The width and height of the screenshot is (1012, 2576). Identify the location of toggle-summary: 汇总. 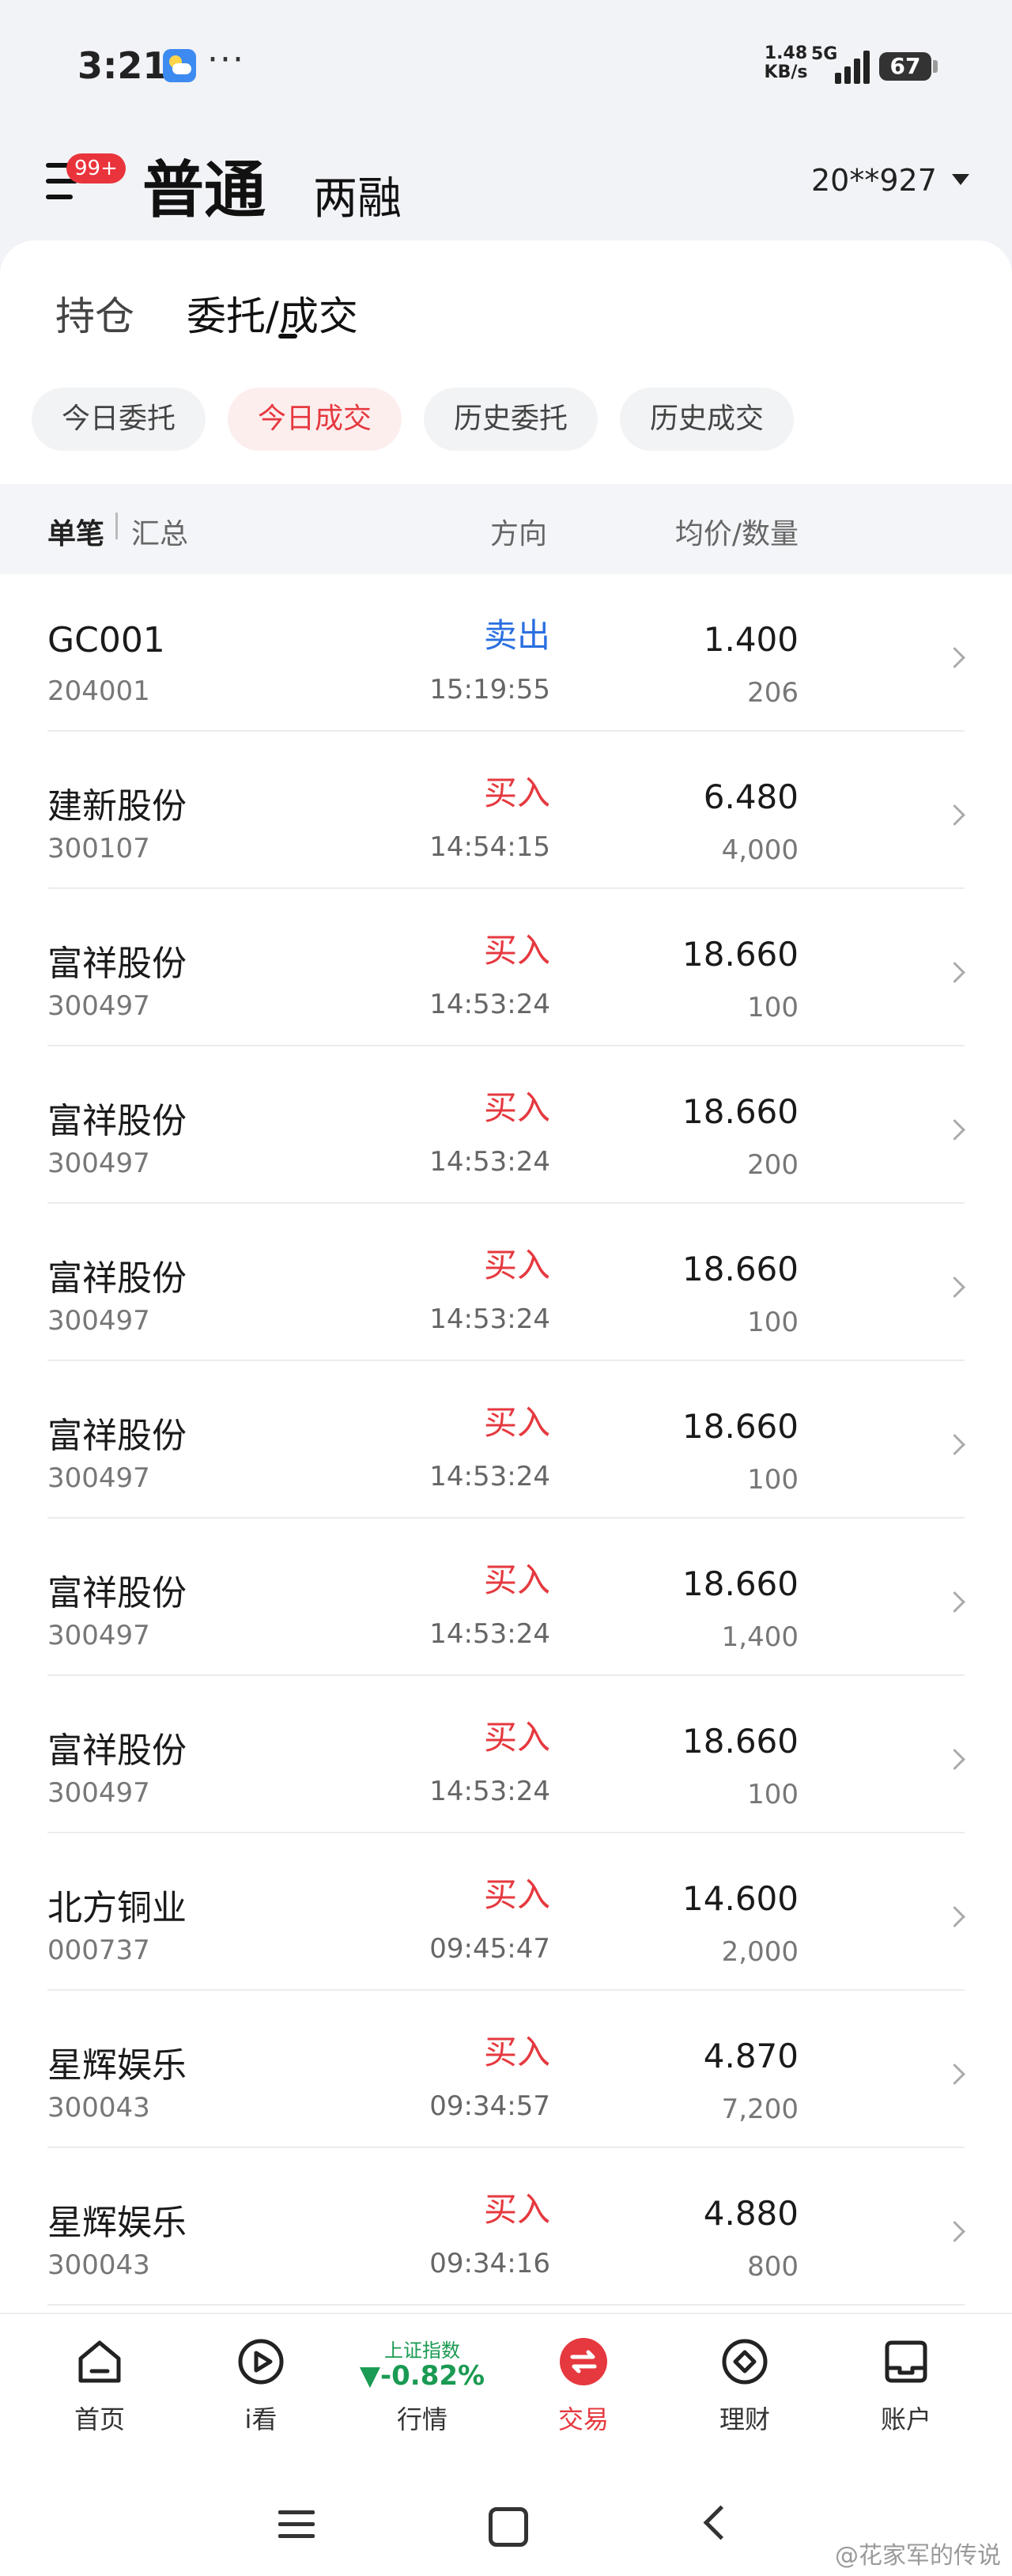
(160, 532).